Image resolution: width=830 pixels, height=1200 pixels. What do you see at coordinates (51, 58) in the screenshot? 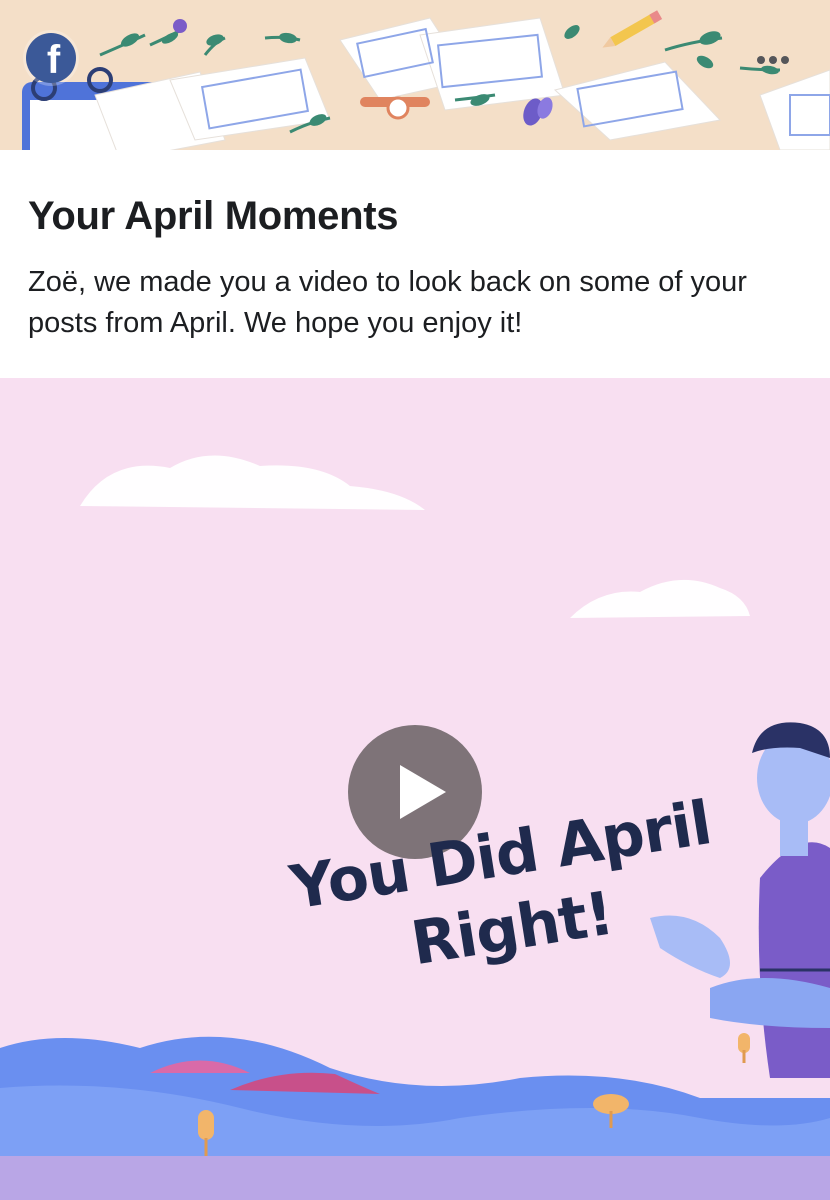
I see `facebook-logo-icon: f` at bounding box center [51, 58].